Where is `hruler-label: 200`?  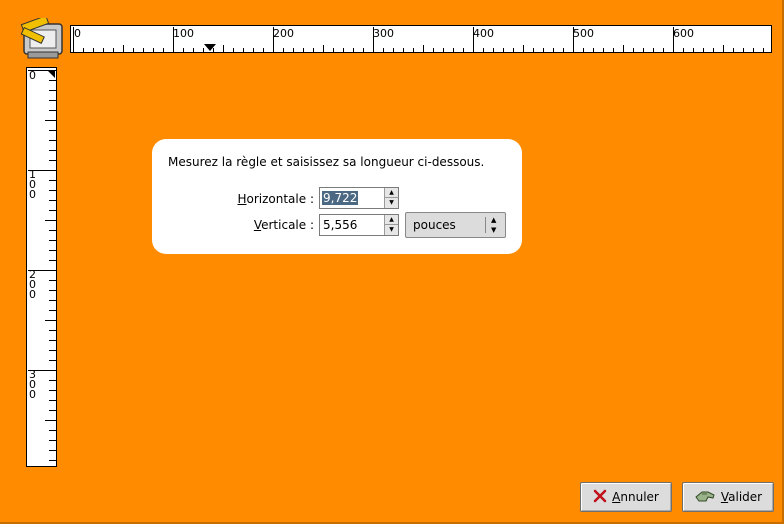 hruler-label: 200 is located at coordinates (283, 33).